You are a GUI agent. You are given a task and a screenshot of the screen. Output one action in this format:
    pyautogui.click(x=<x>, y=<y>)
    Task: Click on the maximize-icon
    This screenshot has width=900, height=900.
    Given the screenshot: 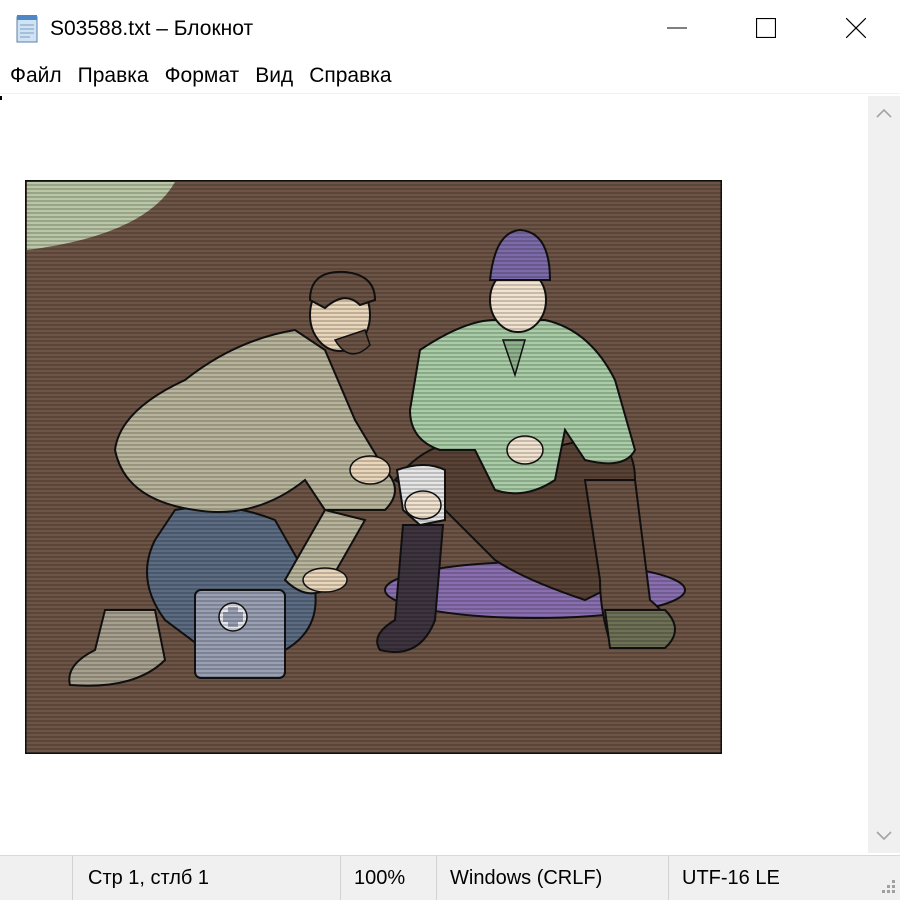 What is the action you would take?
    pyautogui.click(x=766, y=28)
    